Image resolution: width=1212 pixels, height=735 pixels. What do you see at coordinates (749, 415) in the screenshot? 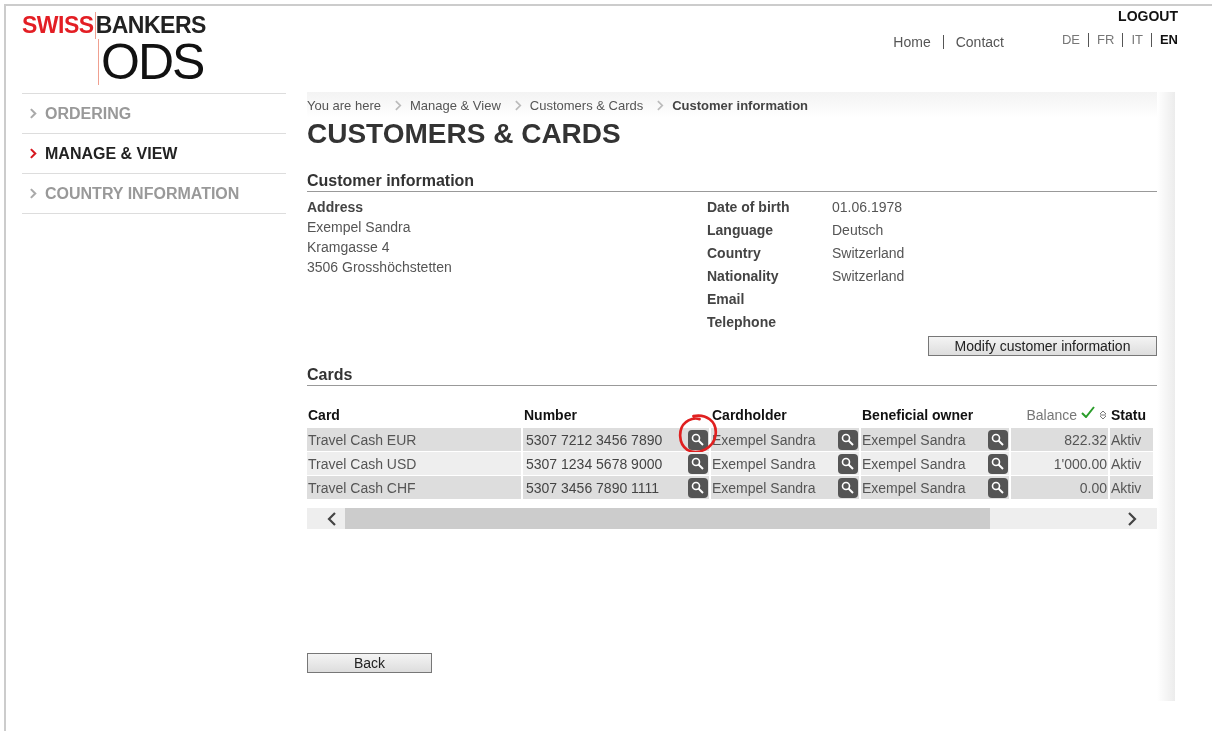
I see `column-header: Cardholder` at bounding box center [749, 415].